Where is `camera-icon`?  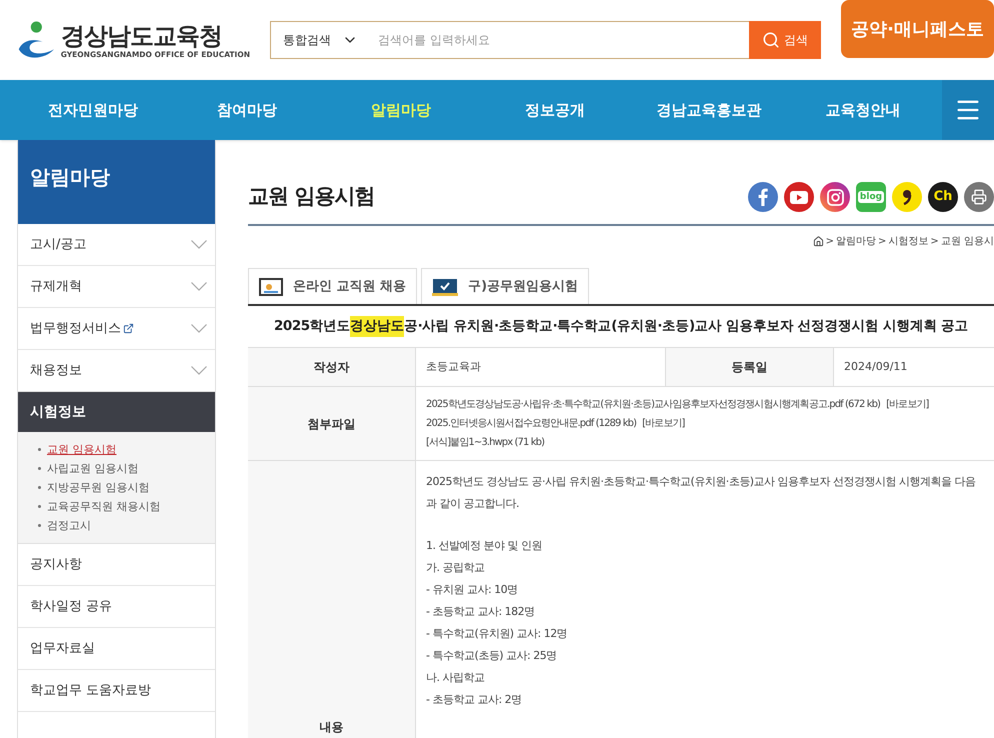 camera-icon is located at coordinates (835, 197).